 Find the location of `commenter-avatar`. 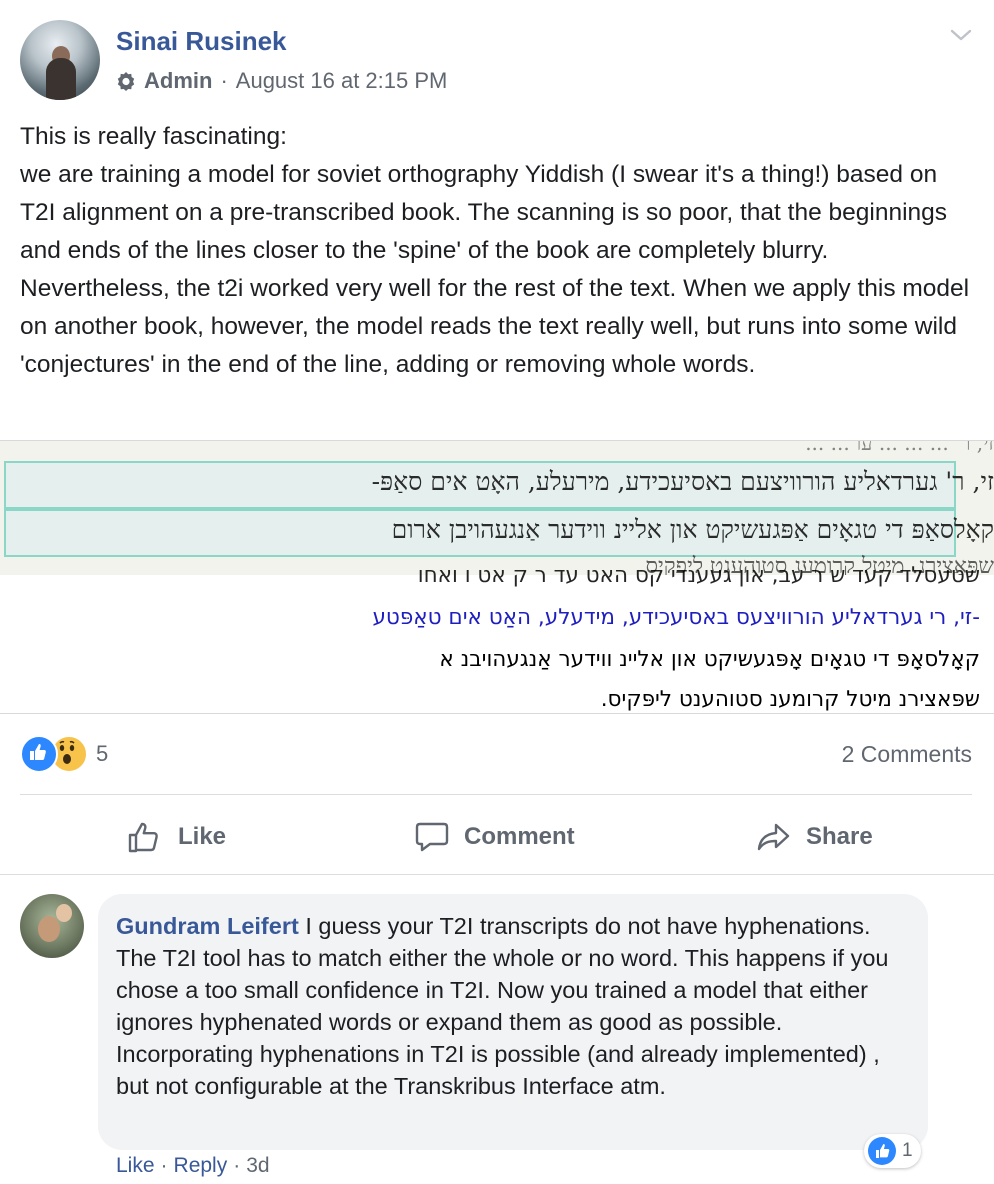

commenter-avatar is located at coordinates (52, 926).